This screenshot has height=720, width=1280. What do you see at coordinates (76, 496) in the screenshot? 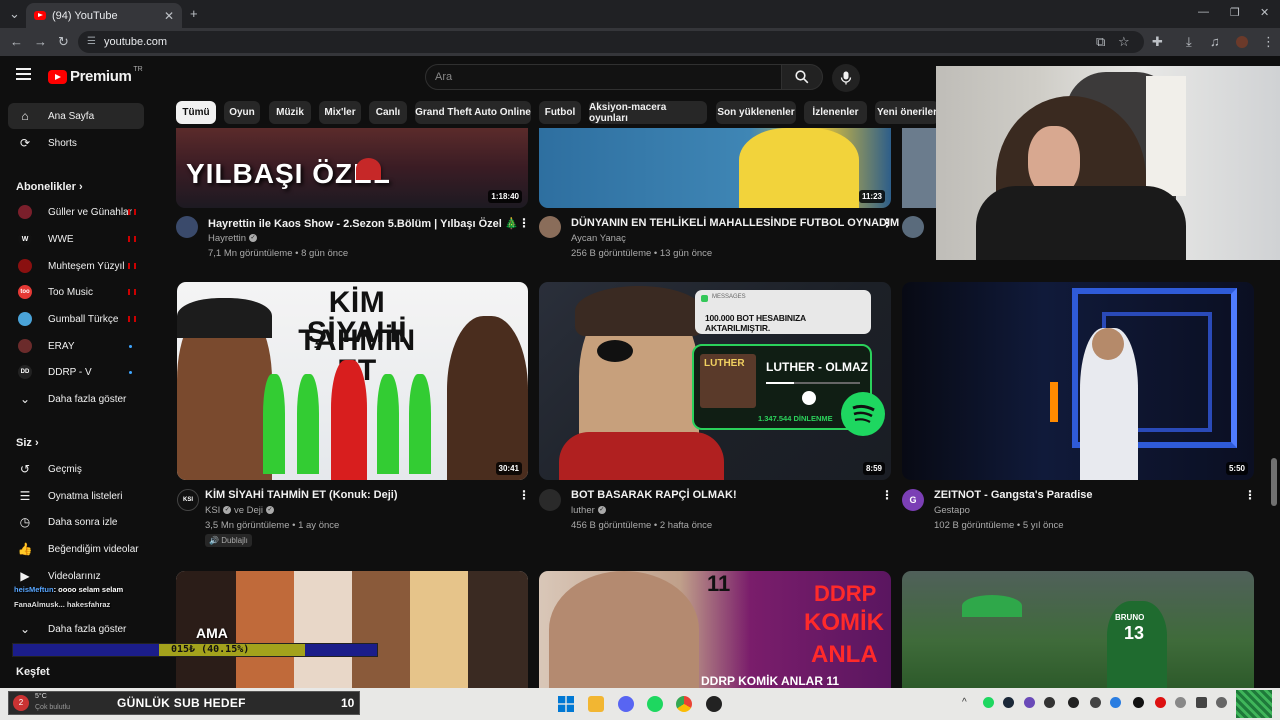
I see `sidebar-item-playlists: ☰ Oynatma listeleri` at bounding box center [76, 496].